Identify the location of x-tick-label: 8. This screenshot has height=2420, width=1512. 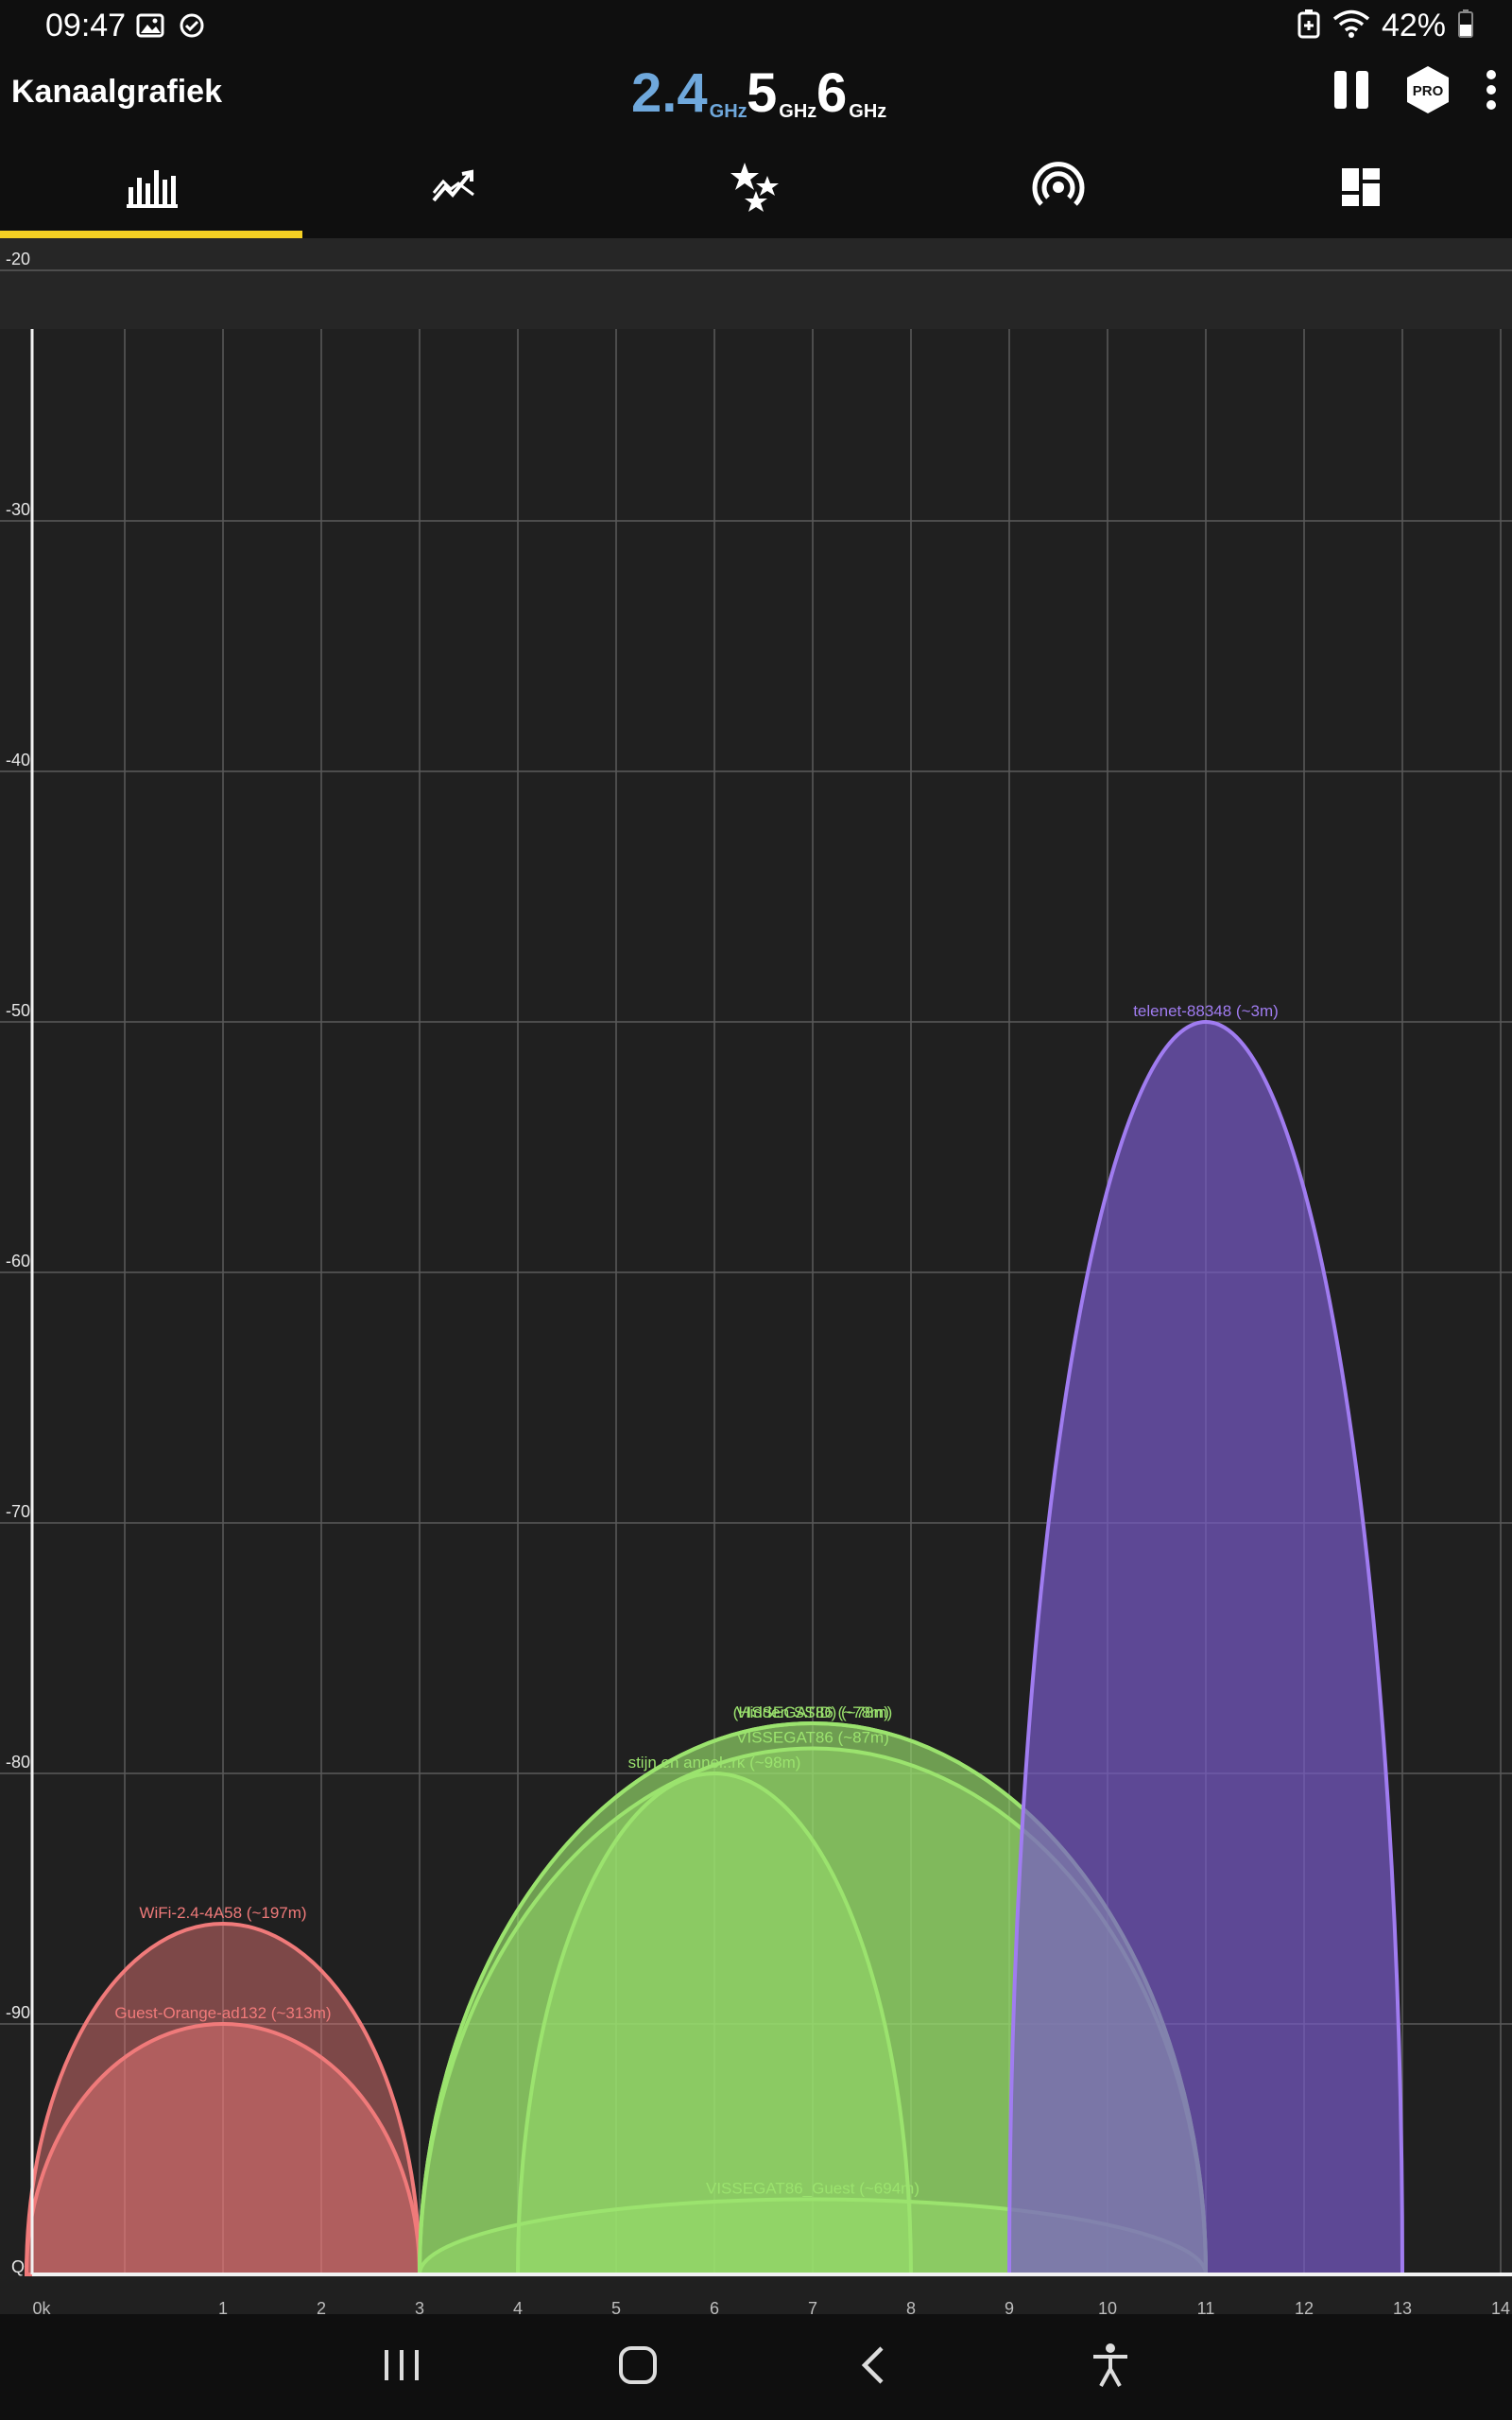
(911, 2306).